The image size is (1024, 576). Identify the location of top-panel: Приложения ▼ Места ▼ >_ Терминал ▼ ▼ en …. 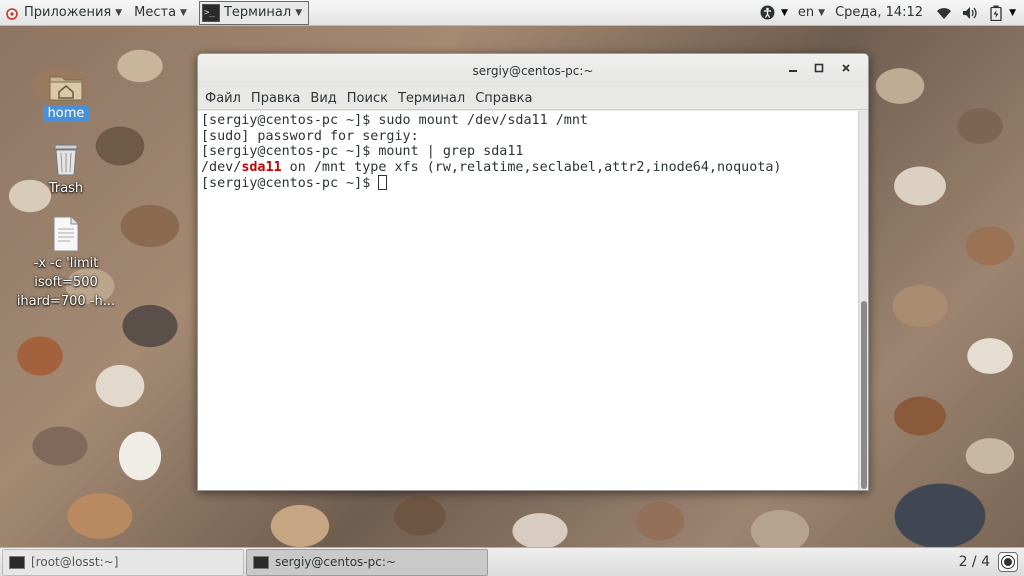
(512, 13).